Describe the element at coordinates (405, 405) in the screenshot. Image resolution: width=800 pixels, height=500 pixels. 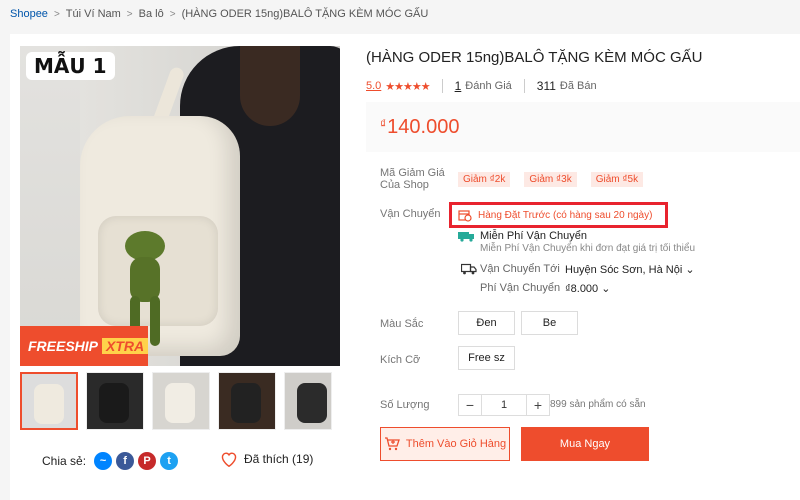
I see `quantity-label: Số Lượng` at that location.